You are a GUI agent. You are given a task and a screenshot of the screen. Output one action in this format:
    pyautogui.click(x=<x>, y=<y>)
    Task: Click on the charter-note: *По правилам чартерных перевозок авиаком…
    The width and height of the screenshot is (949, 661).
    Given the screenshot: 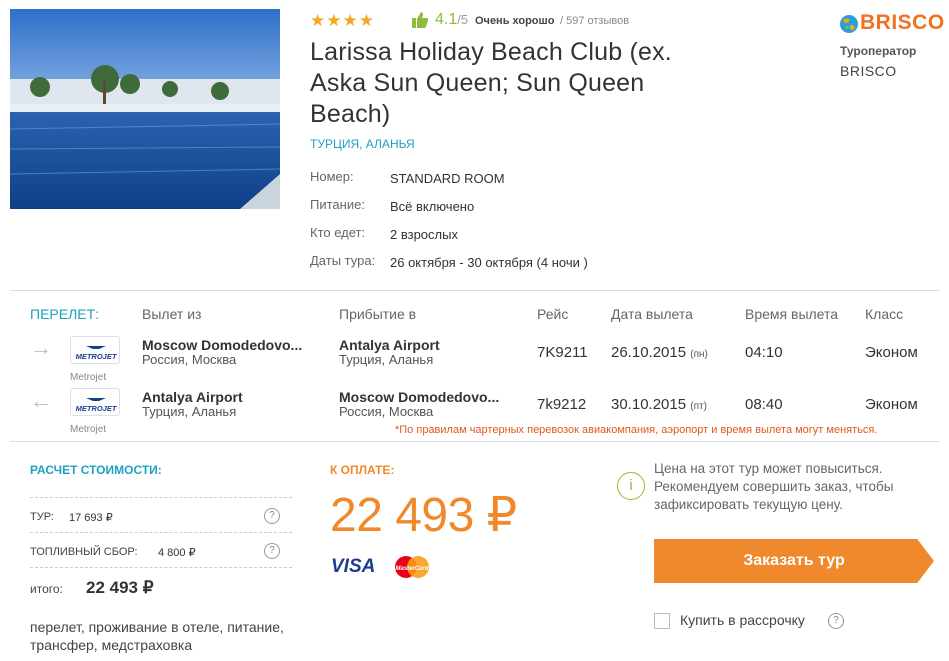 What is the action you would take?
    pyautogui.click(x=636, y=430)
    